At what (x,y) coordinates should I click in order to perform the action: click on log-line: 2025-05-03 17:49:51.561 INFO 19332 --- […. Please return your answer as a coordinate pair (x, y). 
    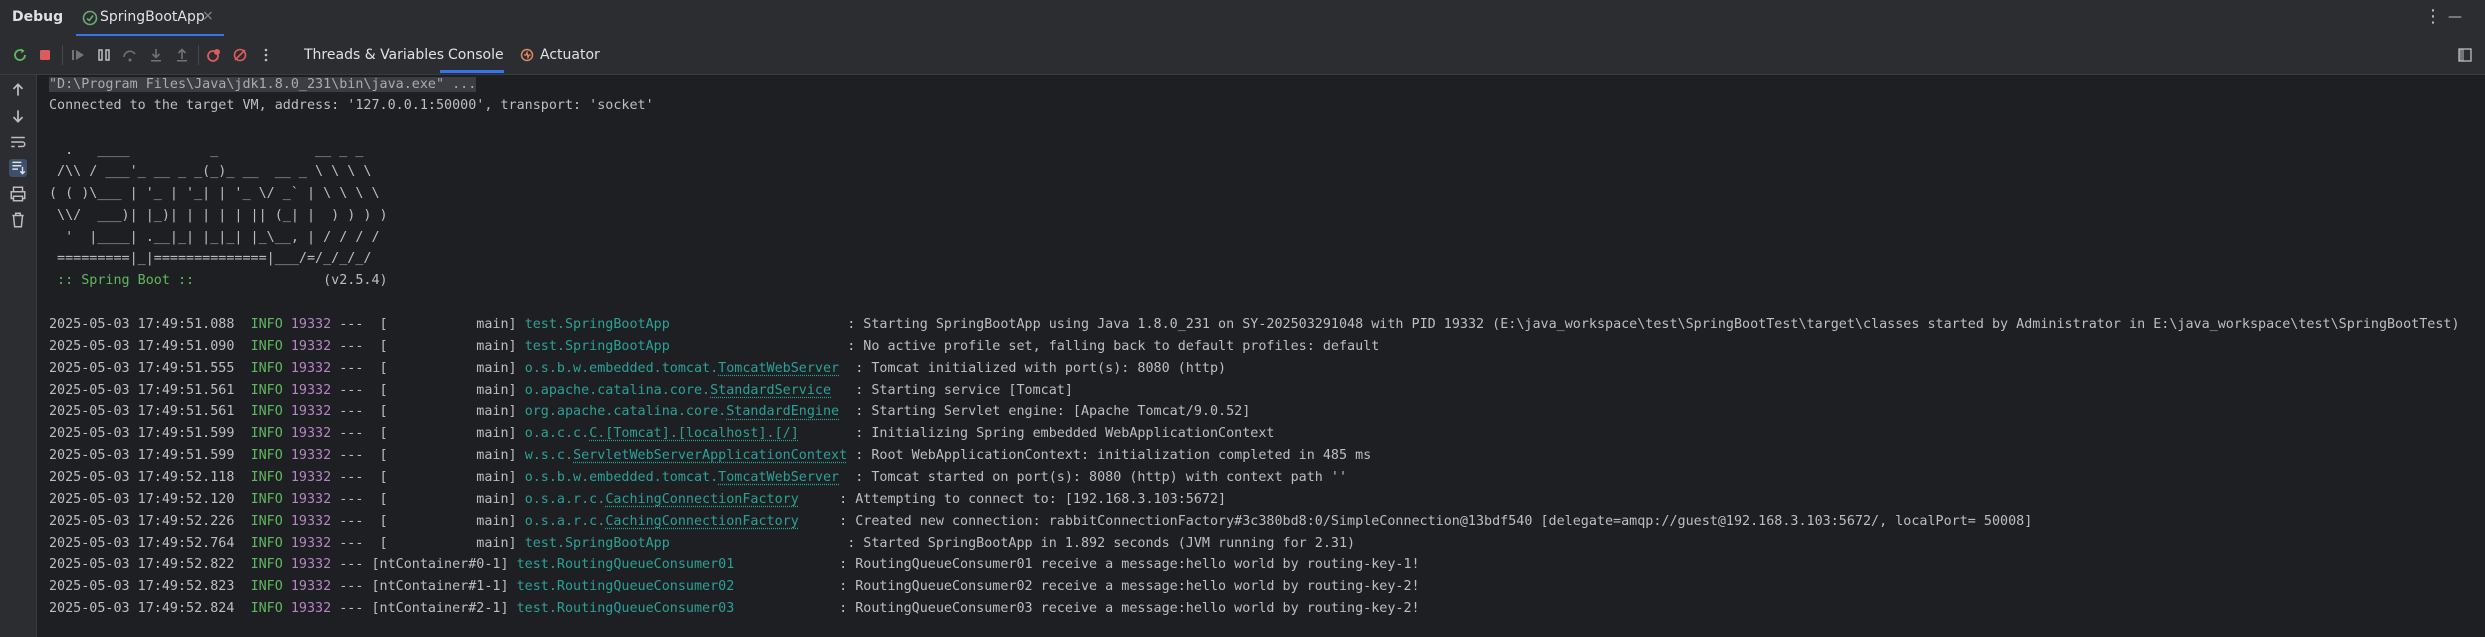
    Looking at the image, I should click on (561, 391).